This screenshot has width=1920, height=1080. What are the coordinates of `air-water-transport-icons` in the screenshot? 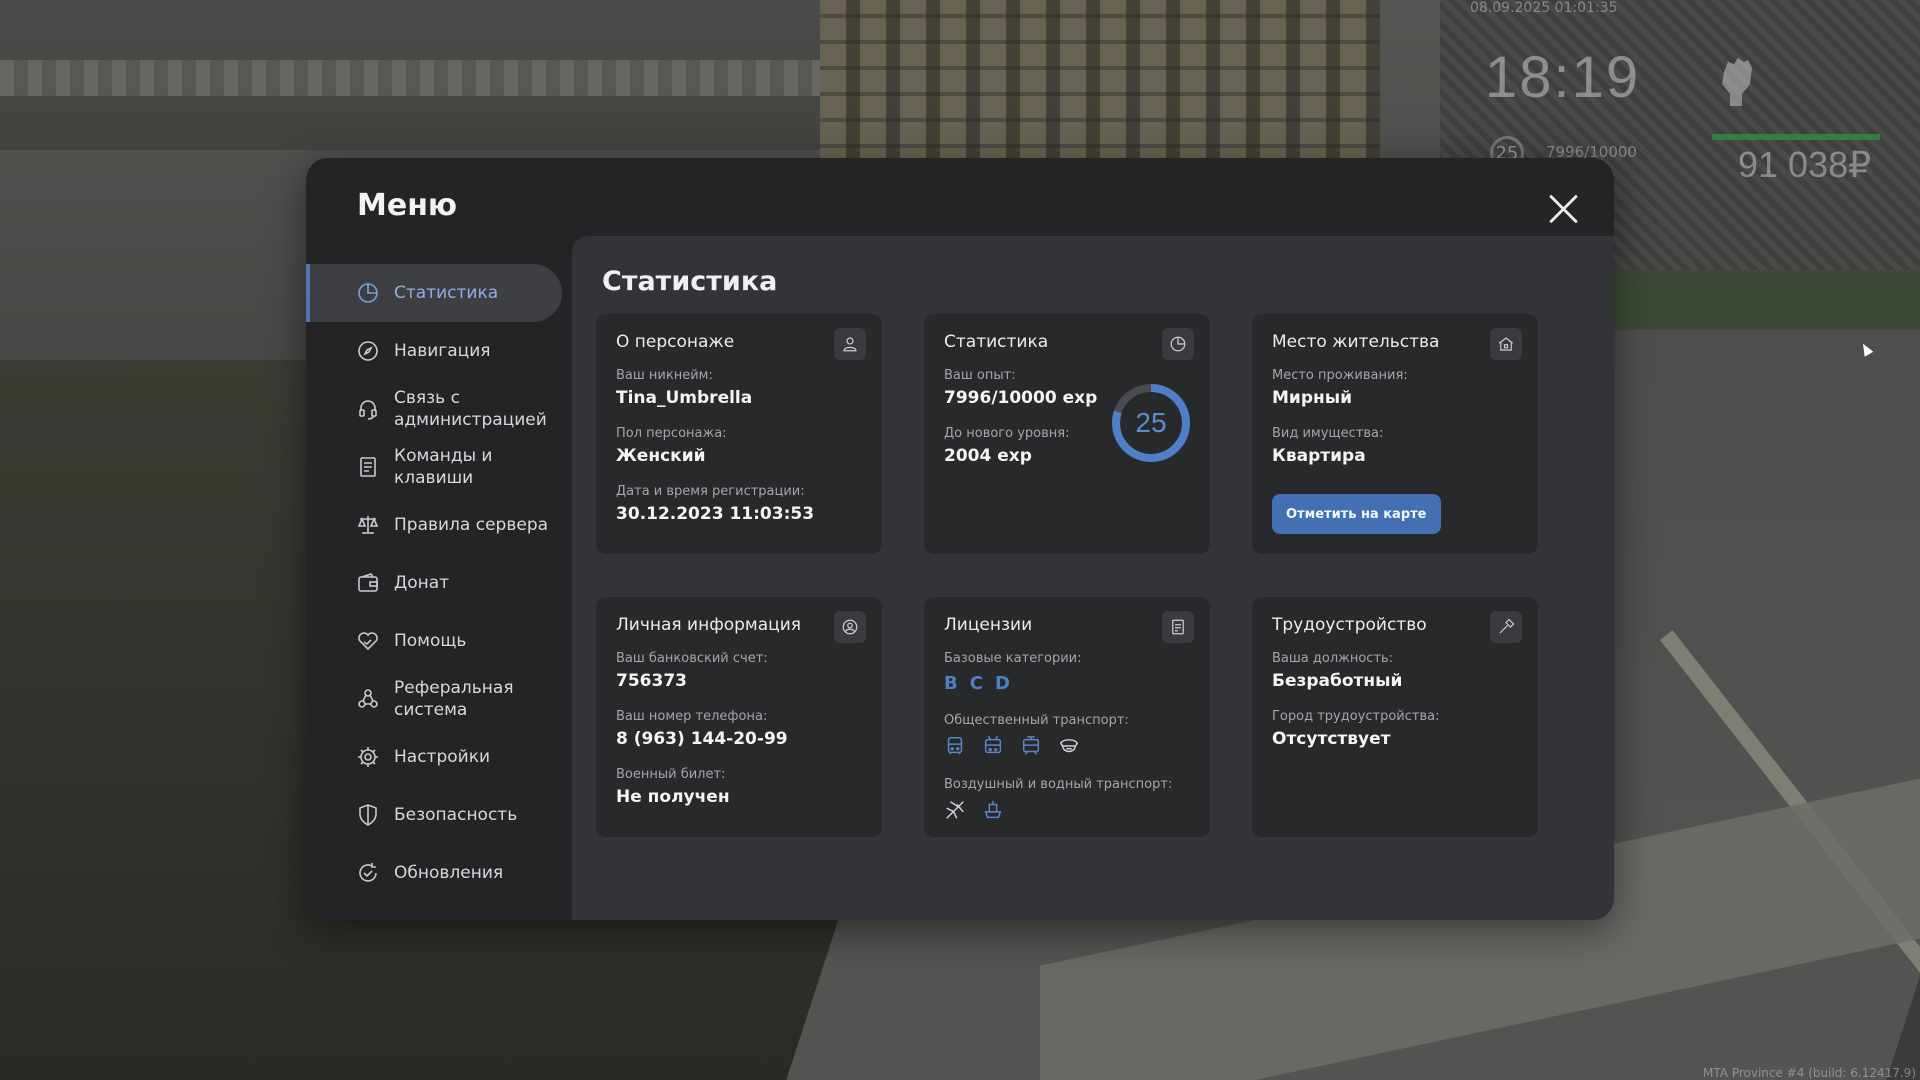 It's located at (975, 811).